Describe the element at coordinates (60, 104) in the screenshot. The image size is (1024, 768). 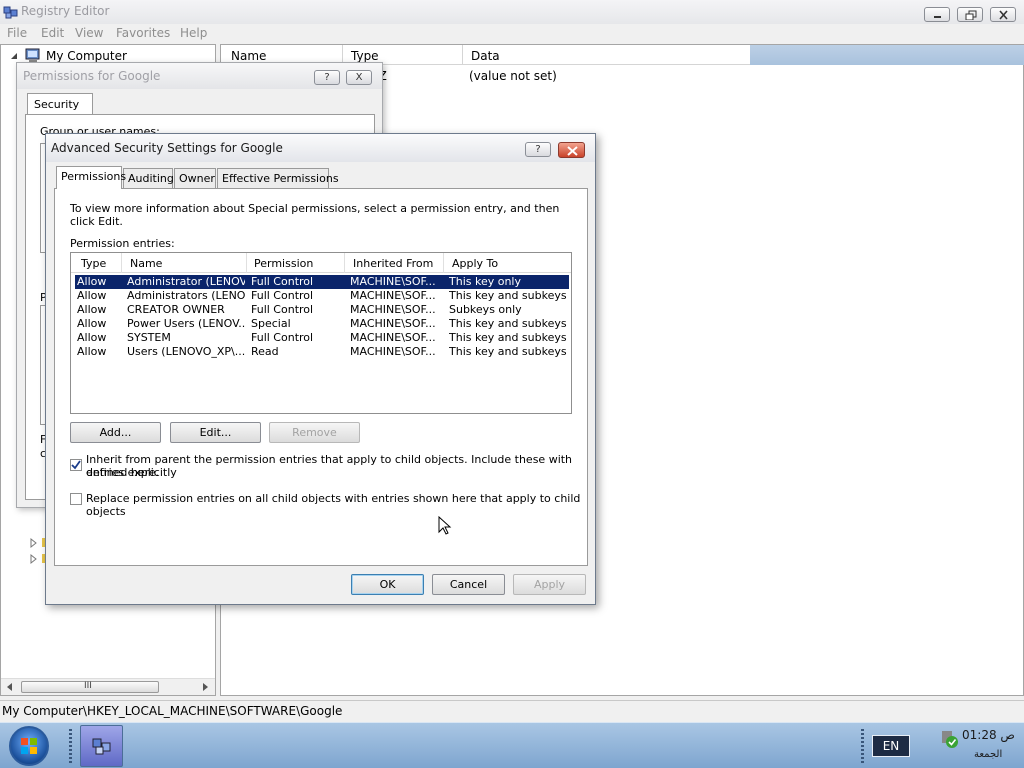
I see `tab-security: Security` at that location.